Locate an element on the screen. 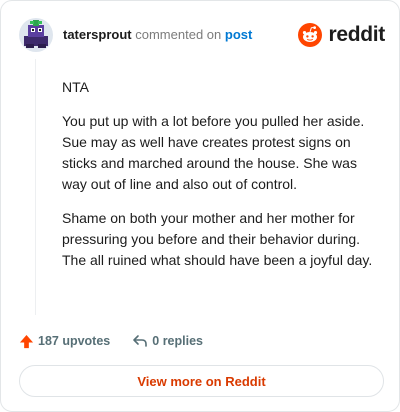 The width and height of the screenshot is (400, 412). reply-arrow-icon is located at coordinates (140, 341).